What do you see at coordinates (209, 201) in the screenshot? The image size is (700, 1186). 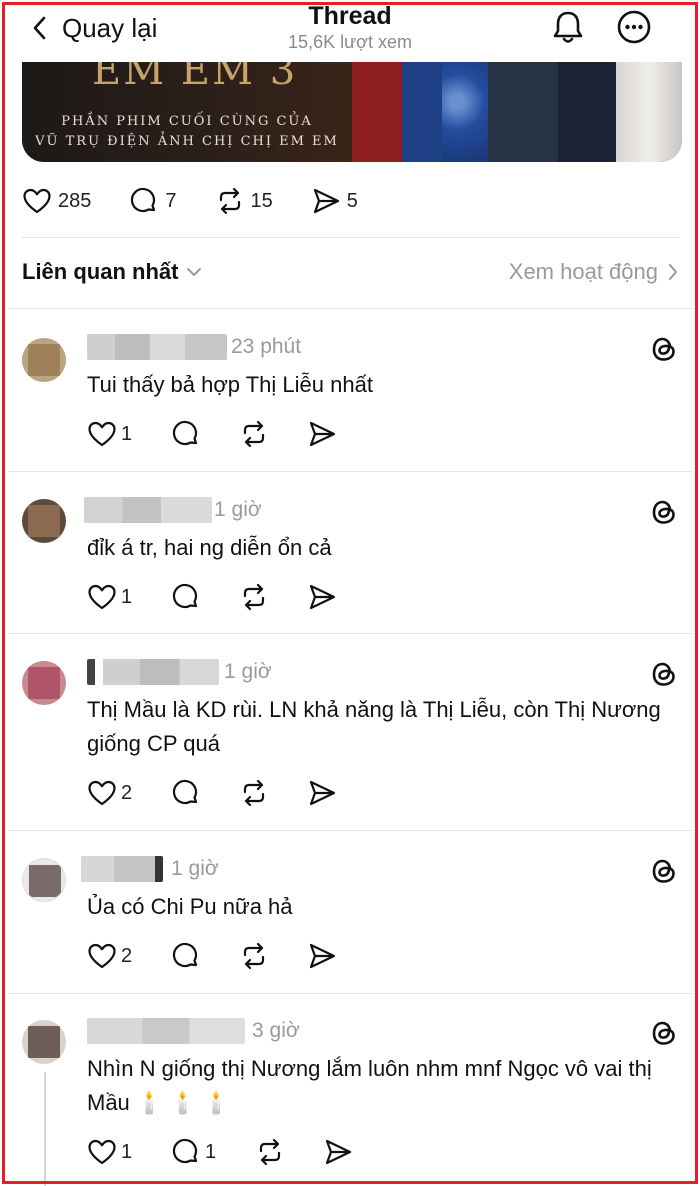 I see `post-stats: 285 7 15 5` at bounding box center [209, 201].